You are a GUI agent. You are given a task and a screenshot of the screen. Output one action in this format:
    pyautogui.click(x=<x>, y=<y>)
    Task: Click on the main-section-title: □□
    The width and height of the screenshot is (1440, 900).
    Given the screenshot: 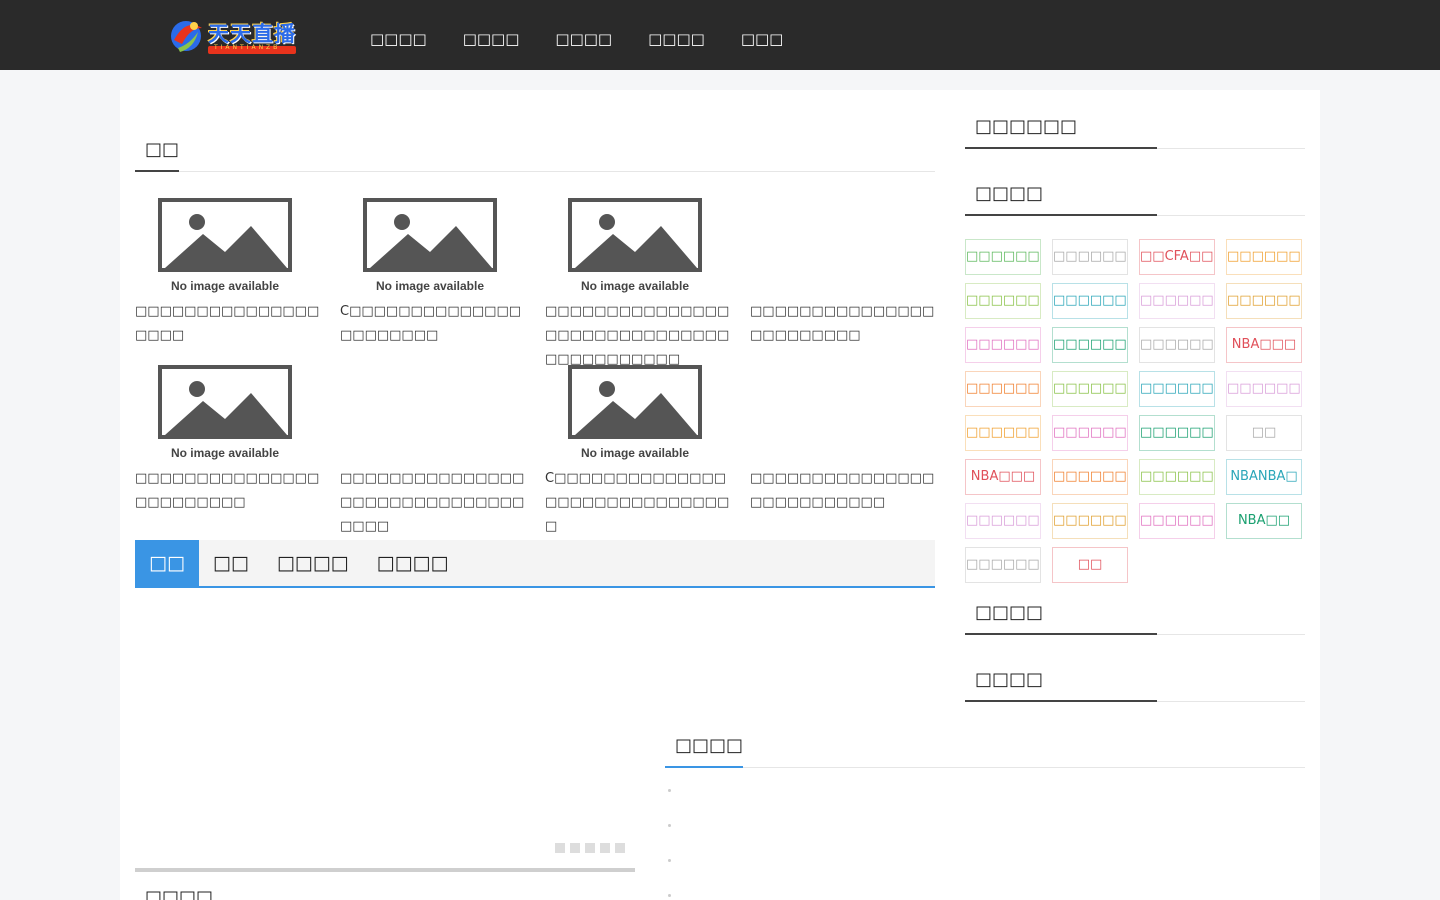 What is the action you would take?
    pyautogui.click(x=157, y=155)
    